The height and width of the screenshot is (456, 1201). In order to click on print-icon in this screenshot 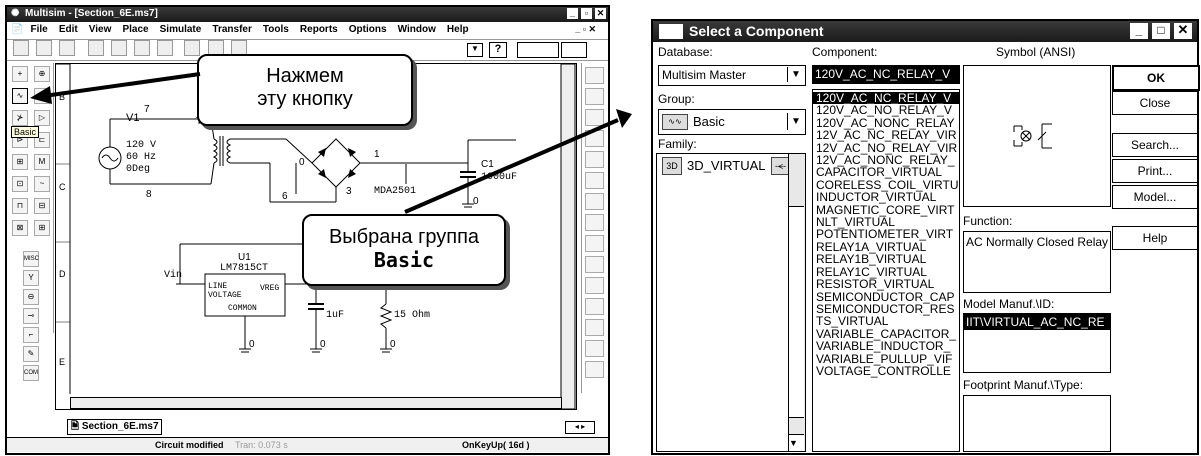, I will do `click(165, 48)`.